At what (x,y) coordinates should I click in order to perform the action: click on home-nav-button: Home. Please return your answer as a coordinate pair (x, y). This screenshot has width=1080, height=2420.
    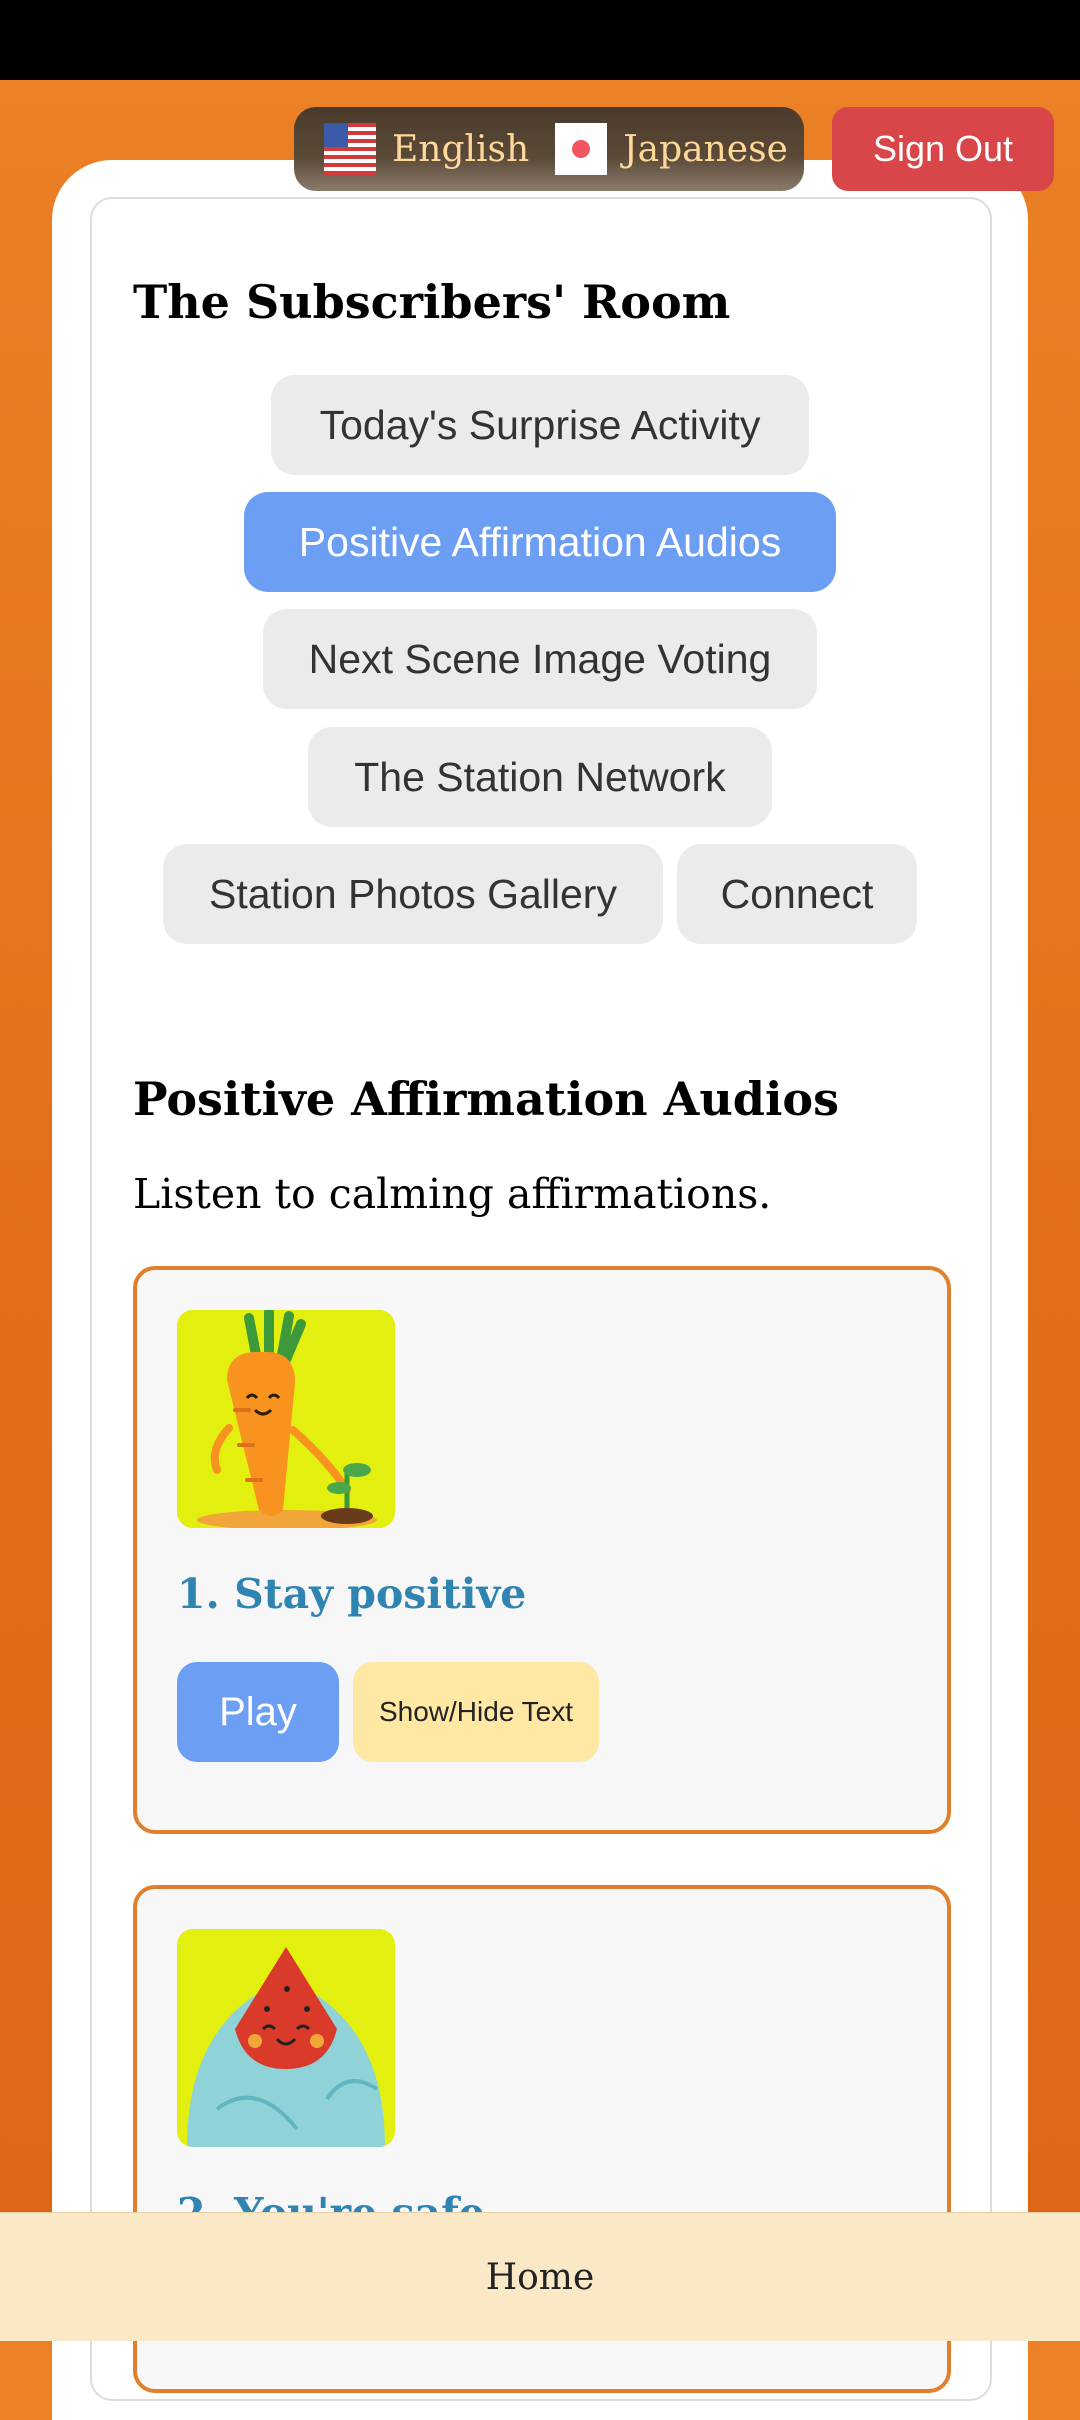
    Looking at the image, I should click on (540, 2276).